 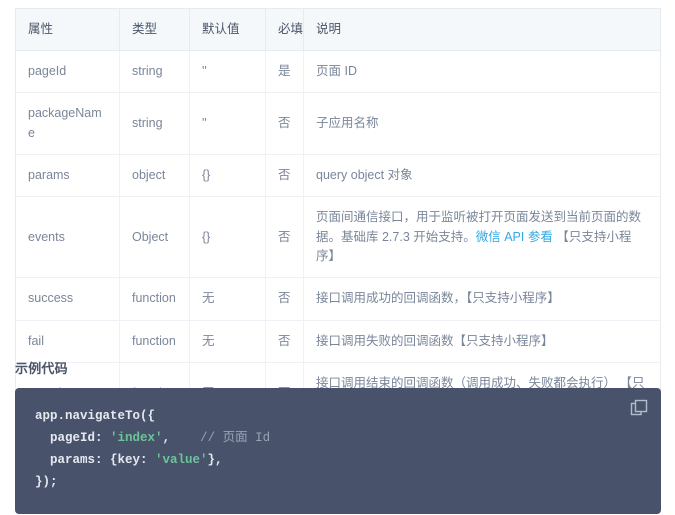 What do you see at coordinates (95, 459) in the screenshot?
I see `code-line-3-key: params: {key:` at bounding box center [95, 459].